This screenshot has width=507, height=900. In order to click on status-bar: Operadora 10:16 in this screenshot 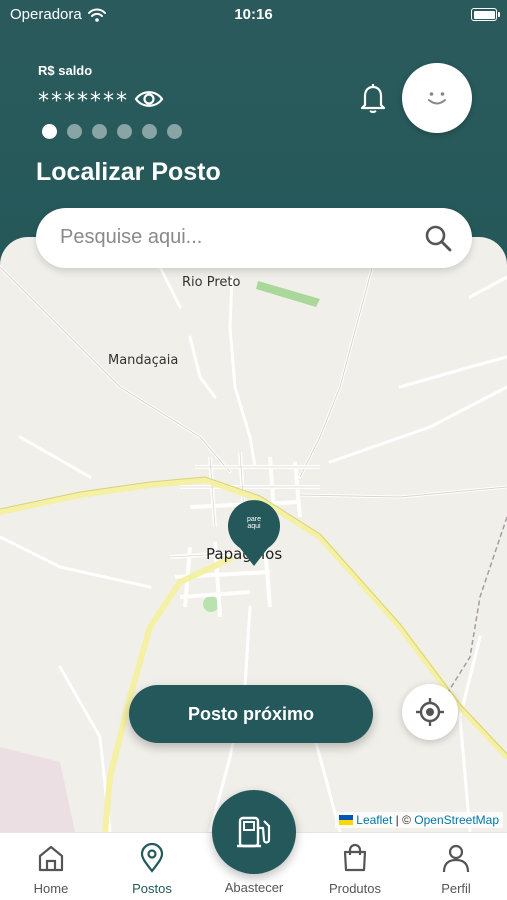, I will do `click(253, 15)`.